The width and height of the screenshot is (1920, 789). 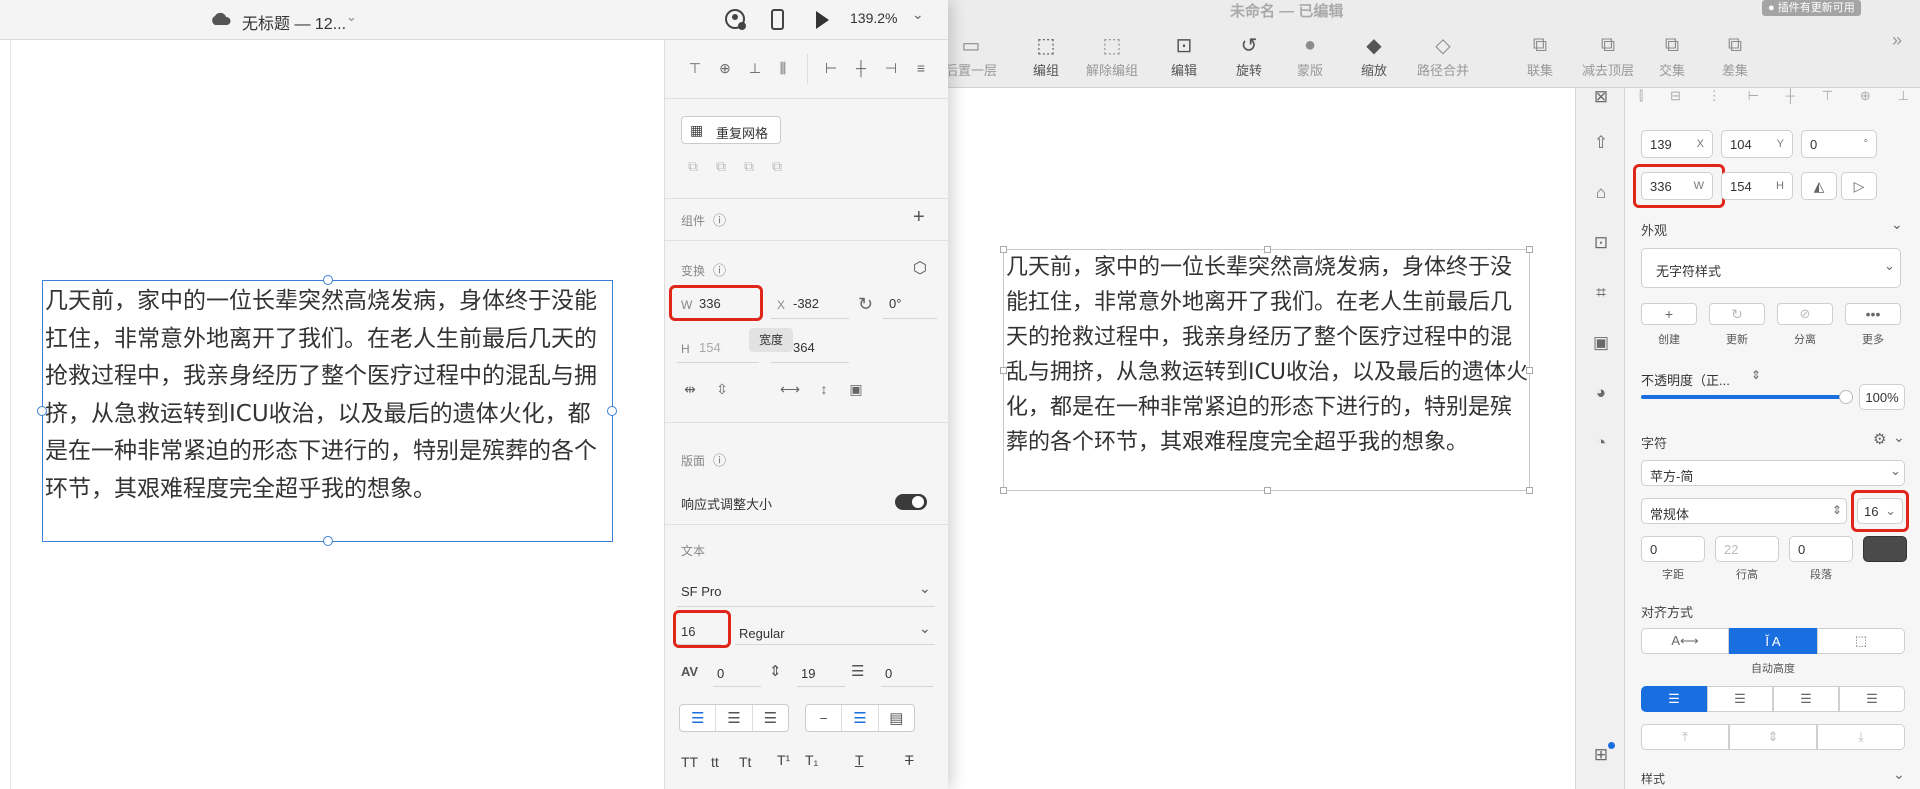 I want to click on handle-bl, so click(x=1003, y=490).